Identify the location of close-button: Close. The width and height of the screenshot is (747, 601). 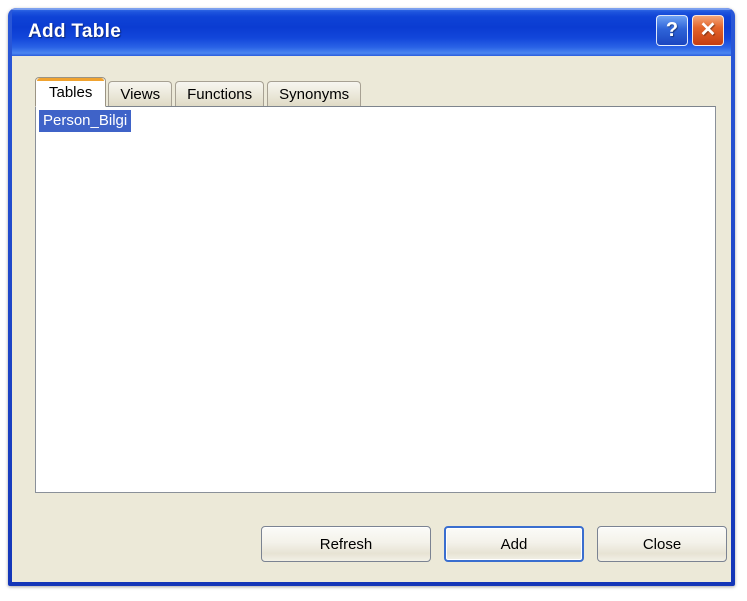
(662, 544).